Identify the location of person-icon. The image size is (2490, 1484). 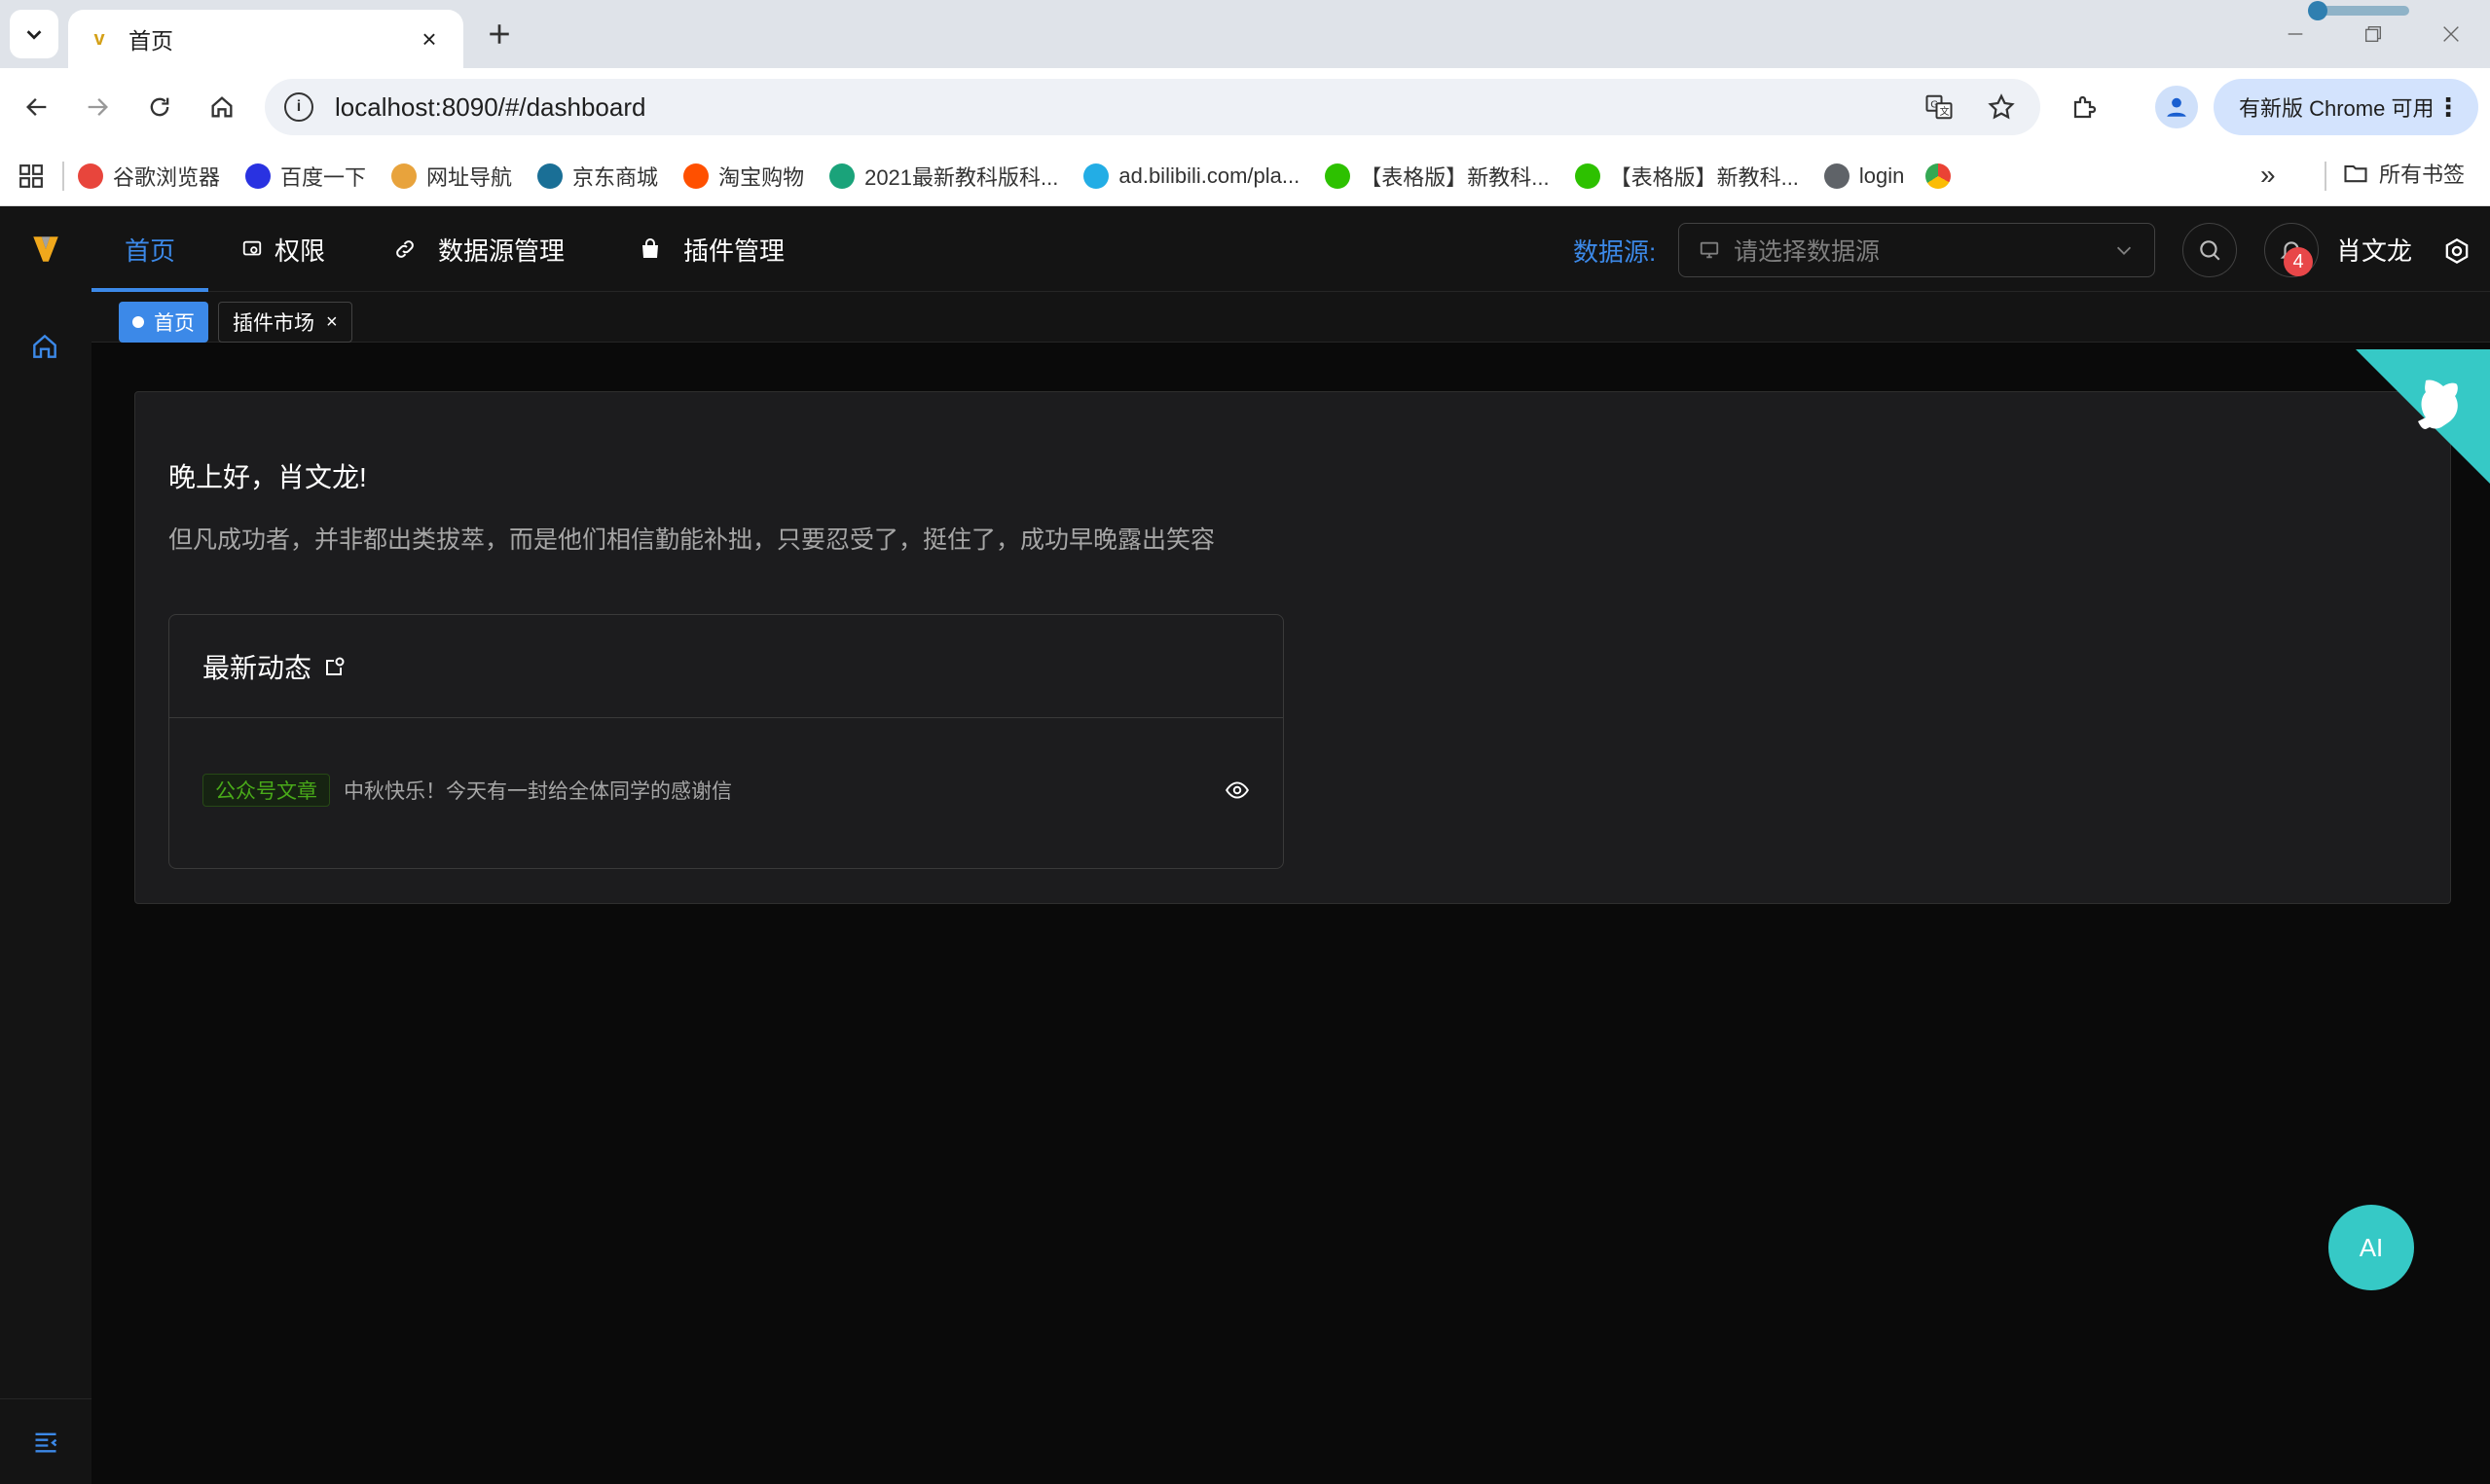
(2176, 107).